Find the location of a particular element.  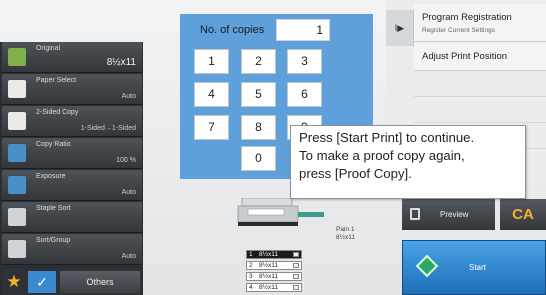

preview-button: Preview is located at coordinates (448, 214).